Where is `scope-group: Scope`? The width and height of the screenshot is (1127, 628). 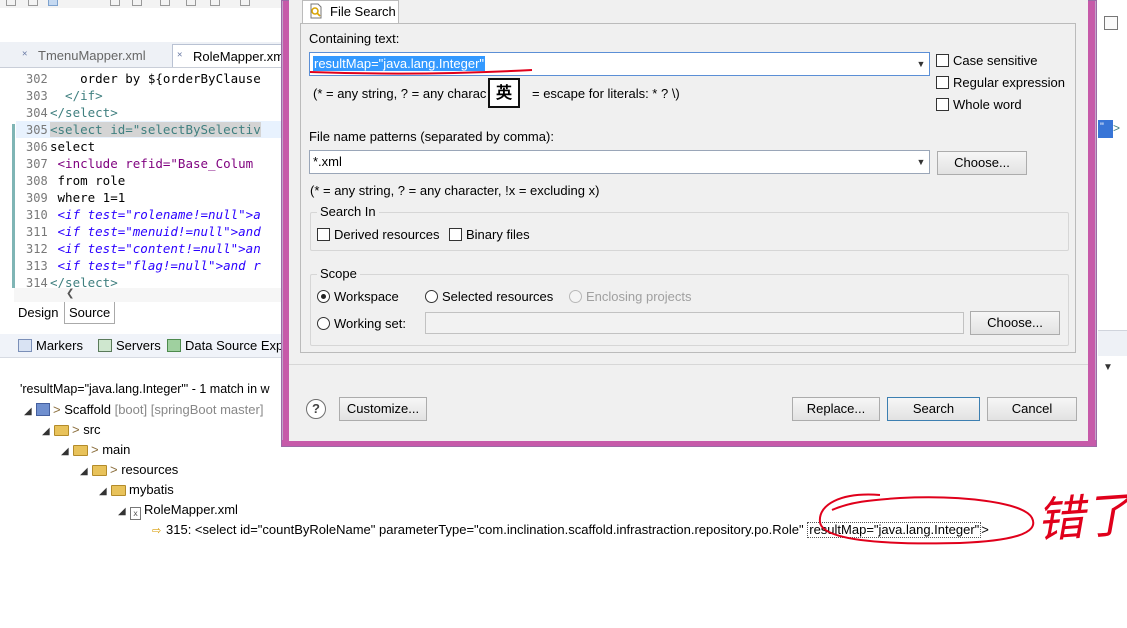 scope-group: Scope is located at coordinates (689, 306).